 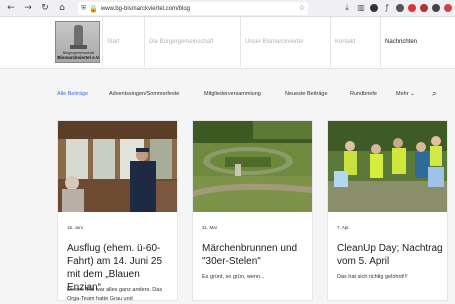 I want to click on logo-line-2: Bismarckviertel e.V., so click(x=78, y=57).